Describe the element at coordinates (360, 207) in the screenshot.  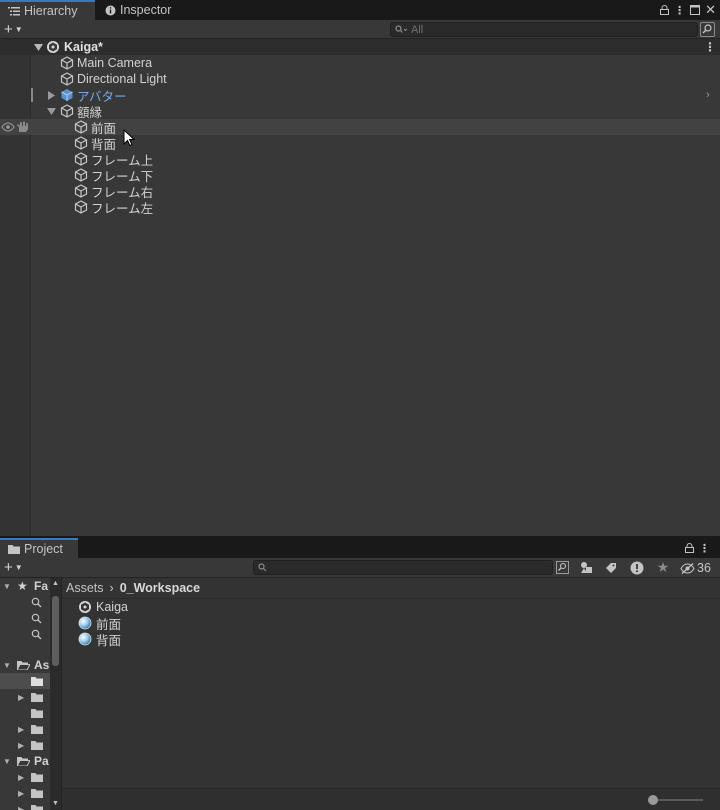
I see `hierarchy-row-frame-left: フレーム左` at that location.